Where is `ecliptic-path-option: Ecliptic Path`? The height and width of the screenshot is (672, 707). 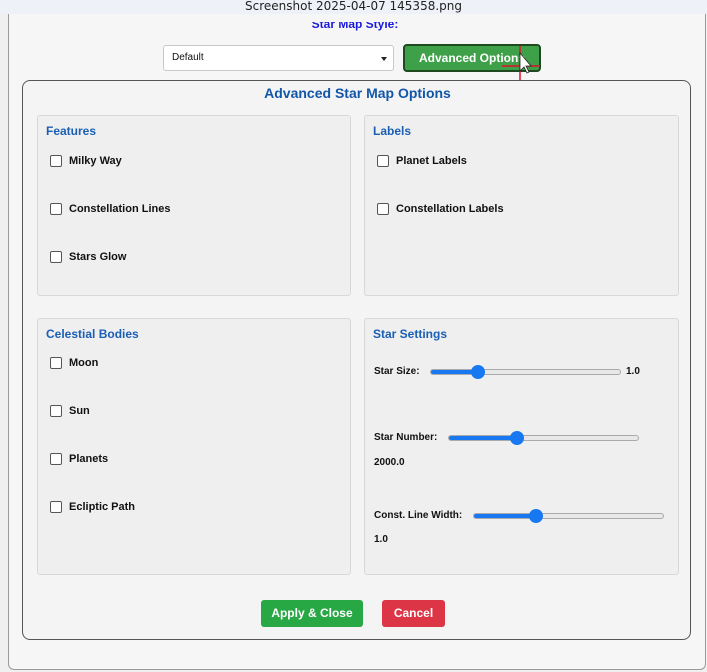 ecliptic-path-option: Ecliptic Path is located at coordinates (92, 507).